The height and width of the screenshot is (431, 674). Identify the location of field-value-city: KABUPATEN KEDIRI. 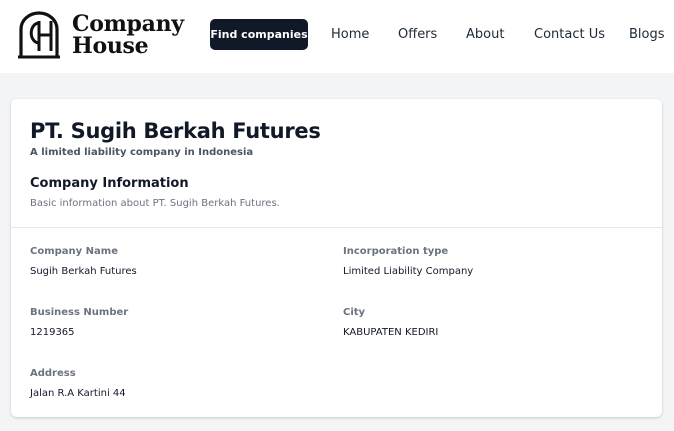
(391, 332).